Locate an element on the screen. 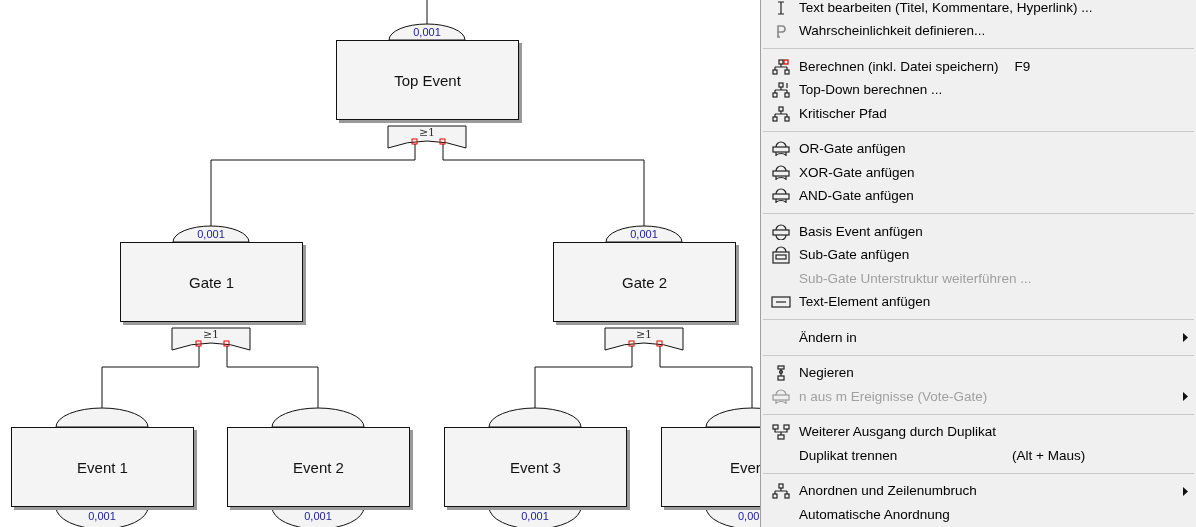 This screenshot has height=527, width=1196. menu-item: Text-Element anfügen is located at coordinates (978, 302).